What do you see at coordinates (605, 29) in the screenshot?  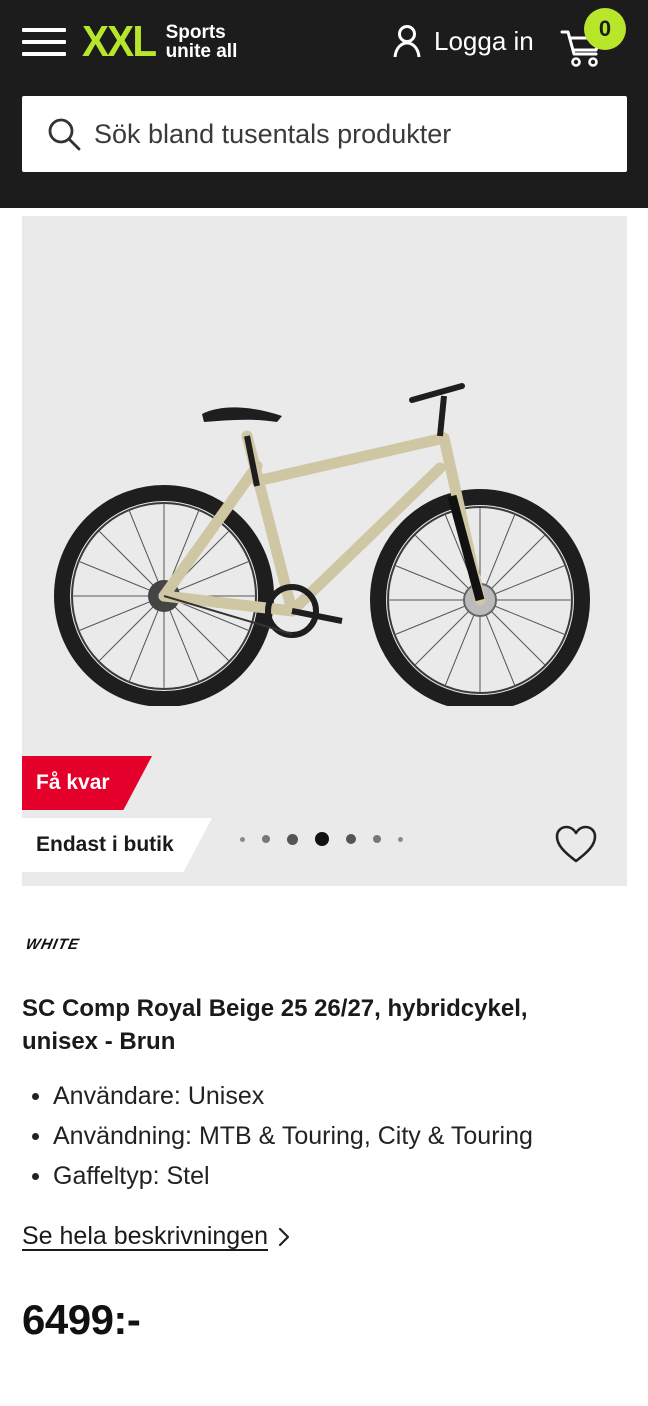 I see `cart-count-badge: 0` at bounding box center [605, 29].